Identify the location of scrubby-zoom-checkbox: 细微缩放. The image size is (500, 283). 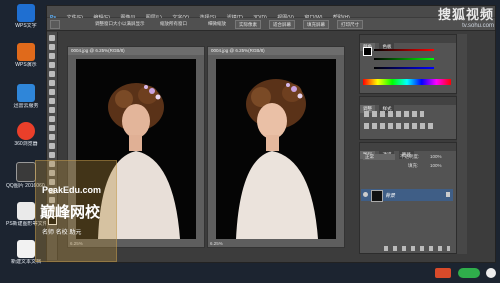
(217, 23).